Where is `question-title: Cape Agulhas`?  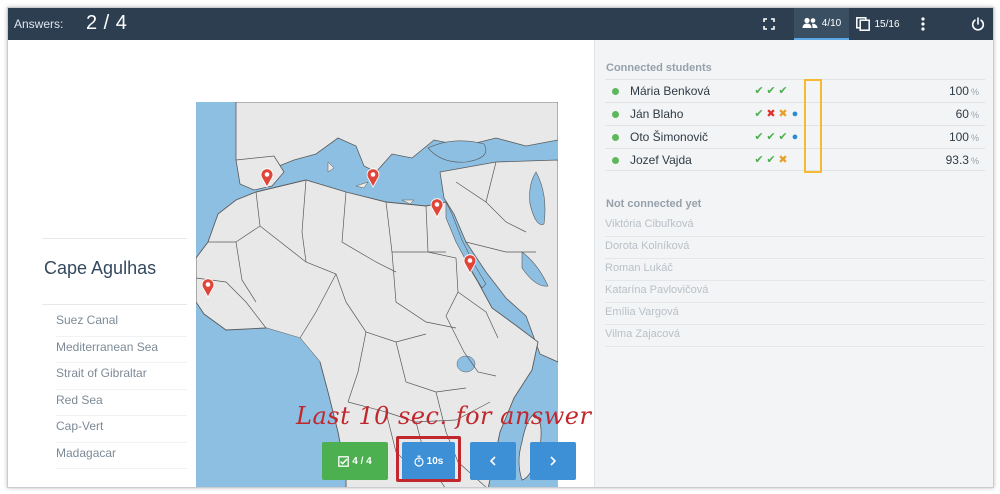
question-title: Cape Agulhas is located at coordinates (100, 268).